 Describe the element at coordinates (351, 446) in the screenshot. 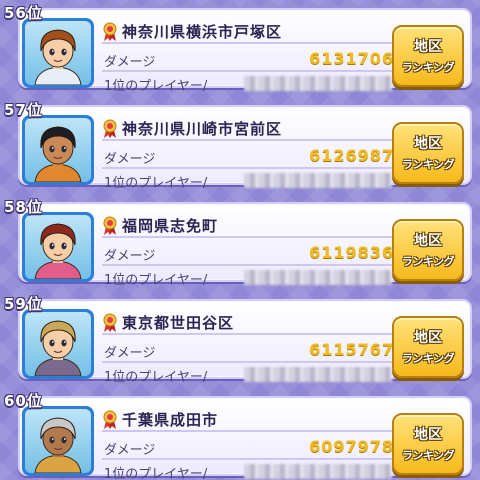

I see `damage-value: 6097978` at that location.